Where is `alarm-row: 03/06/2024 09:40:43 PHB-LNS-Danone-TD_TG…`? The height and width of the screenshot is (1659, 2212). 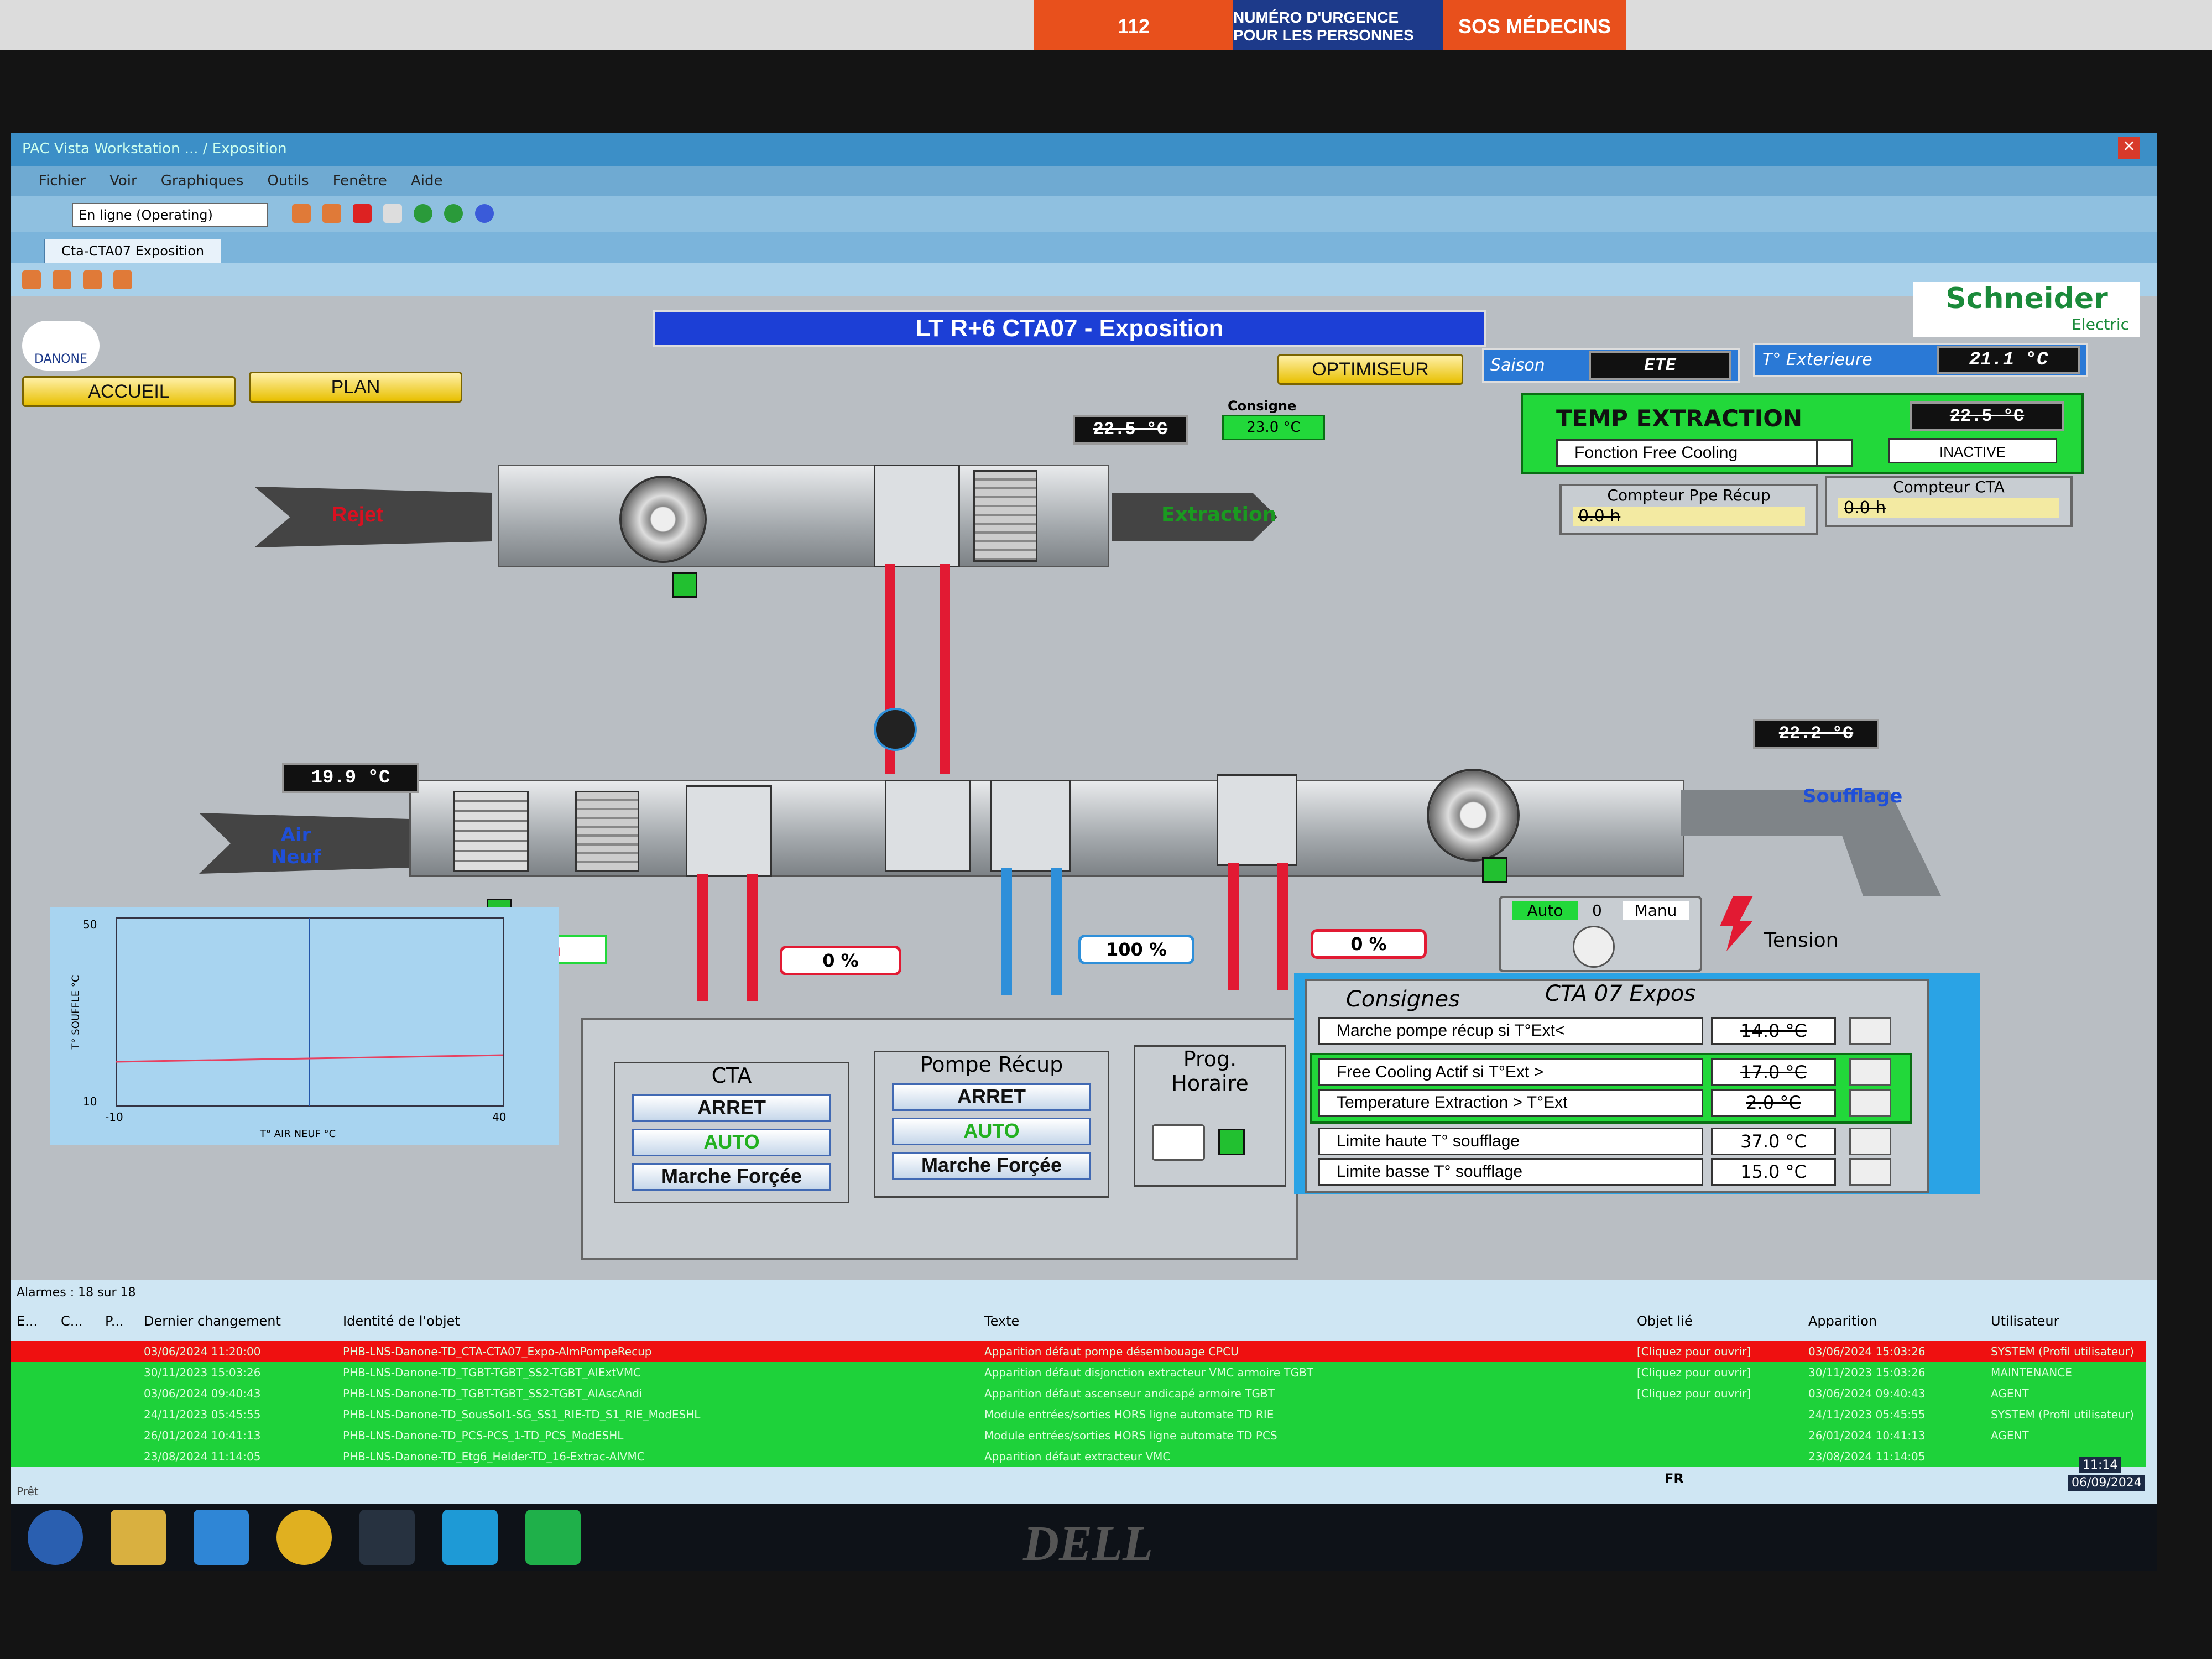
alarm-row: 03/06/2024 09:40:43 PHB-LNS-Danone-TD_TG… is located at coordinates (1078, 1394).